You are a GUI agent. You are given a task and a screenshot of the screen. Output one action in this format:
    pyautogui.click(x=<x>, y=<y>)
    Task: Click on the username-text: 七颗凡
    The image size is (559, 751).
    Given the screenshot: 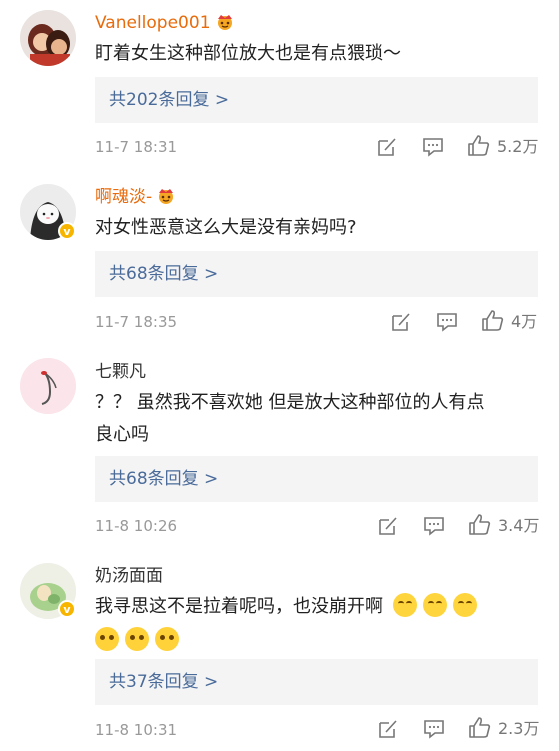 What is the action you would take?
    pyautogui.click(x=120, y=372)
    